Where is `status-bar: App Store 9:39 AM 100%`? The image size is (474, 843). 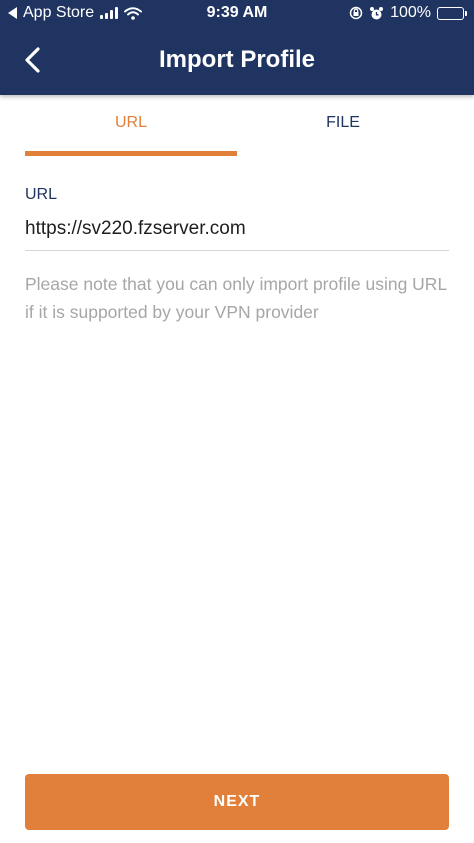
status-bar: App Store 9:39 AM 100% is located at coordinates (237, 14).